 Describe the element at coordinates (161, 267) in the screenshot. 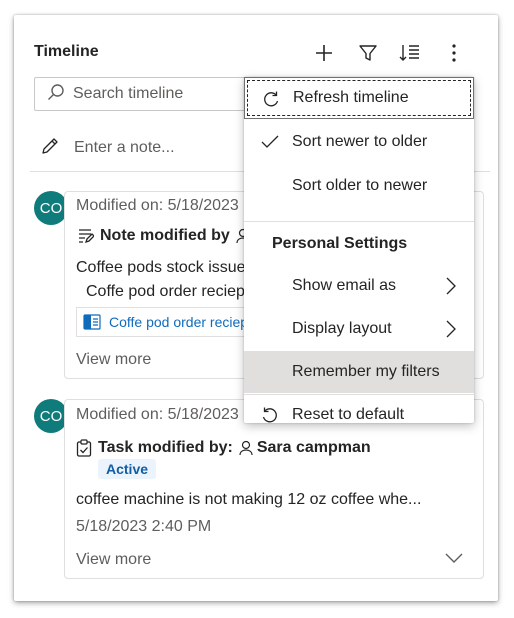

I see `record-text-line: Coffee pods stock issue` at that location.